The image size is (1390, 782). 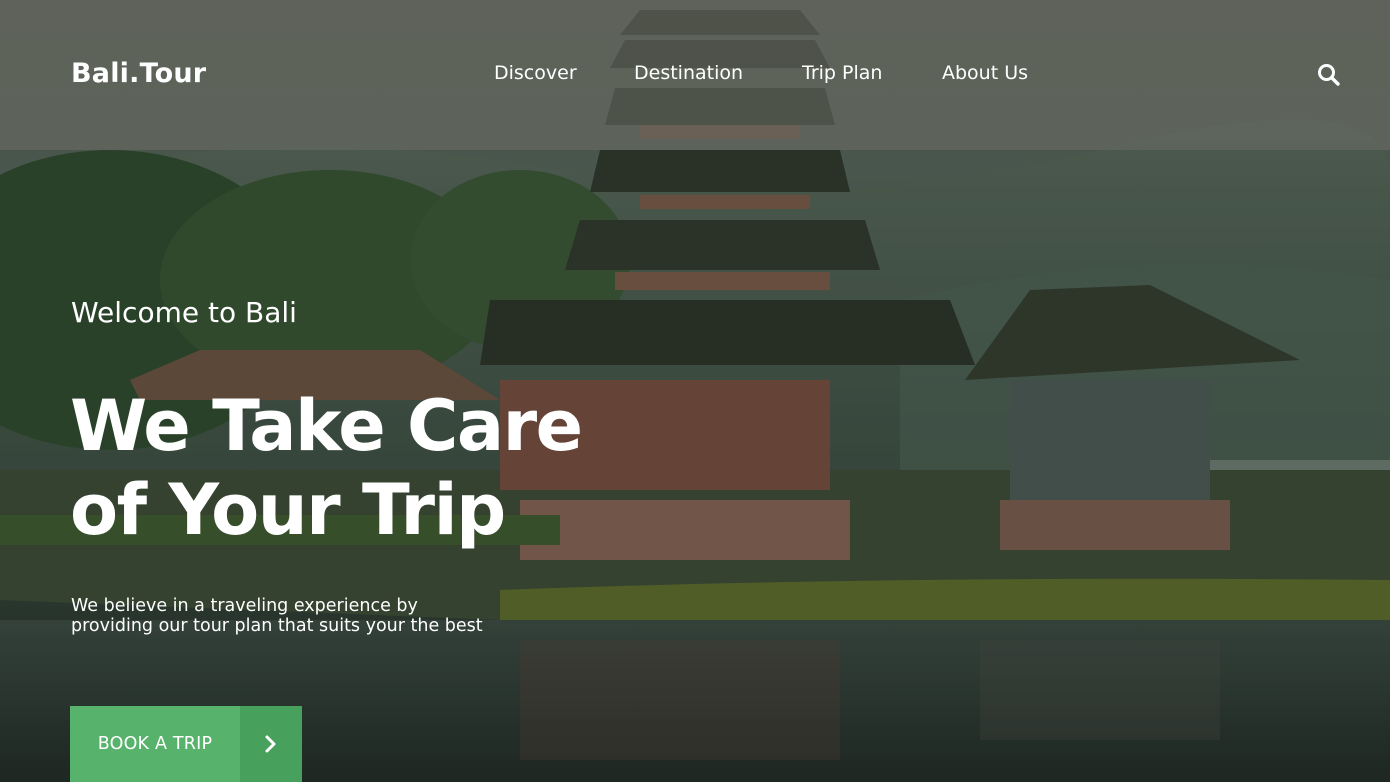 What do you see at coordinates (184, 312) in the screenshot?
I see `welcome-subtitle: Welcome to Bali` at bounding box center [184, 312].